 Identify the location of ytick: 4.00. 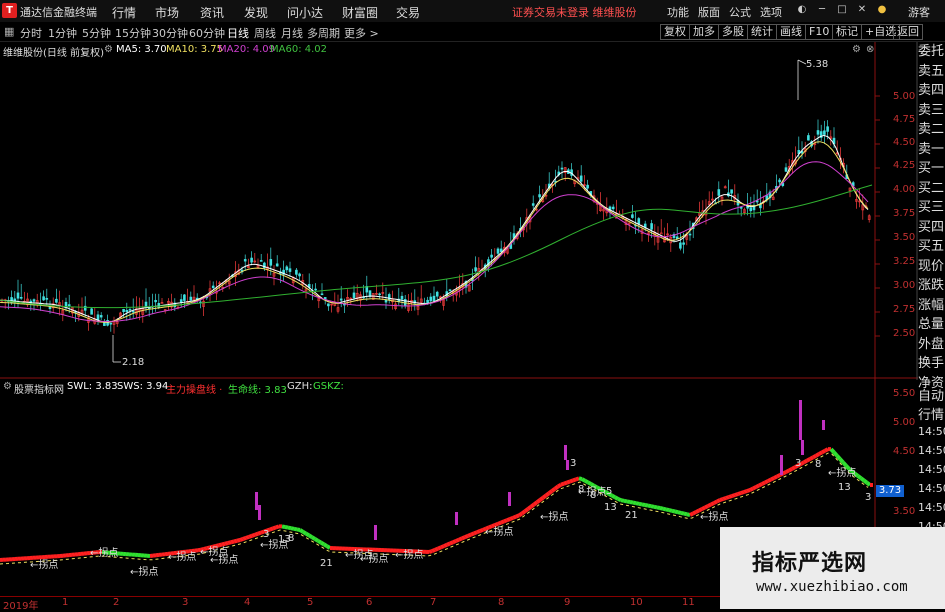
(904, 189).